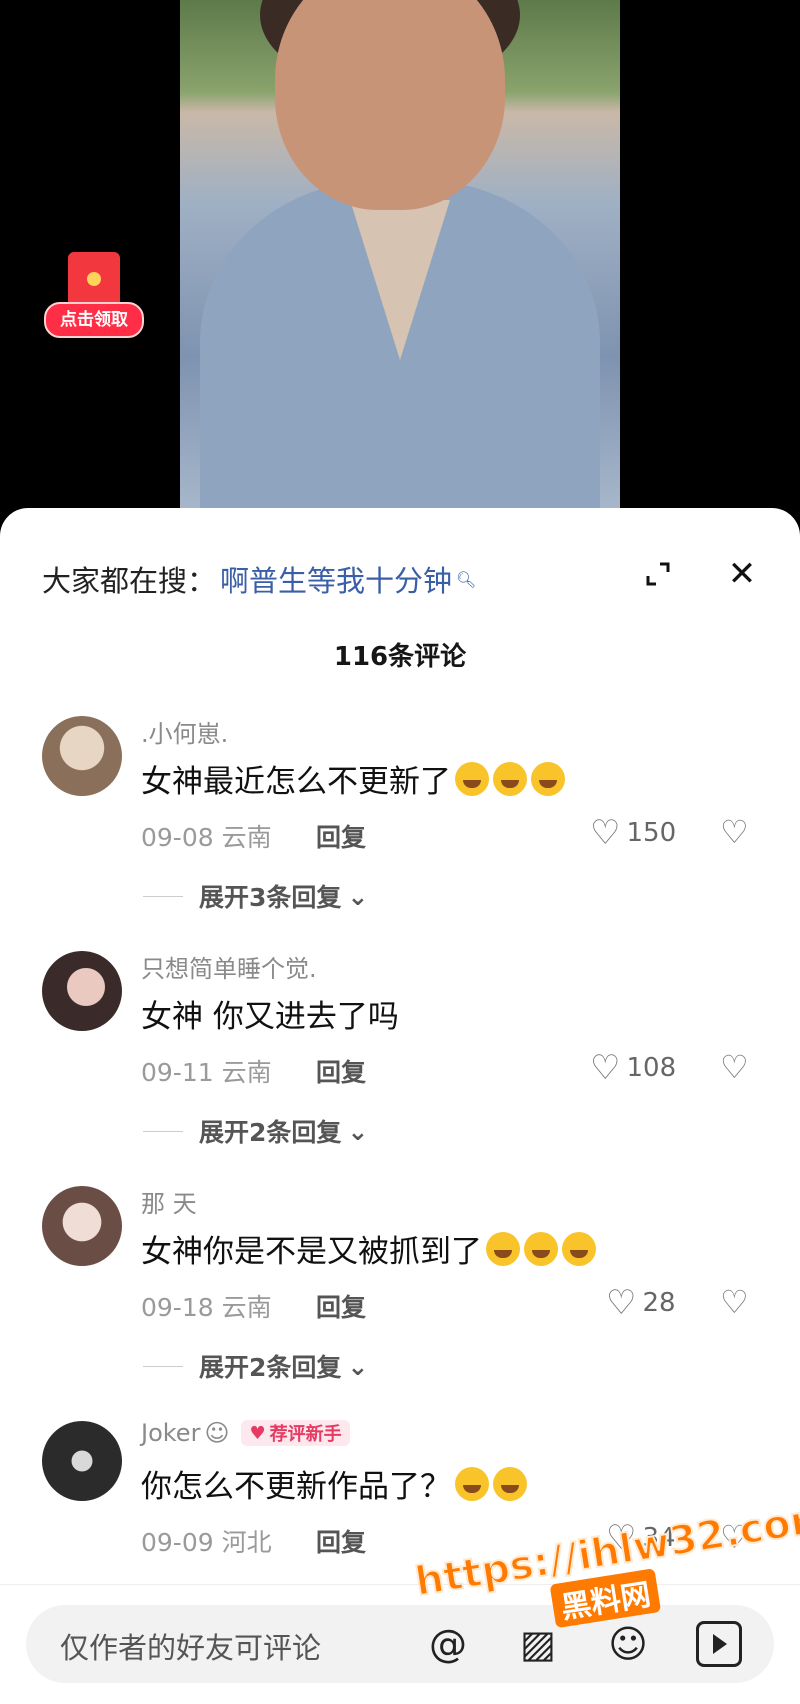 The width and height of the screenshot is (800, 1704). I want to click on comment-text: 女神你是不是又被抓到了, so click(368, 1248).